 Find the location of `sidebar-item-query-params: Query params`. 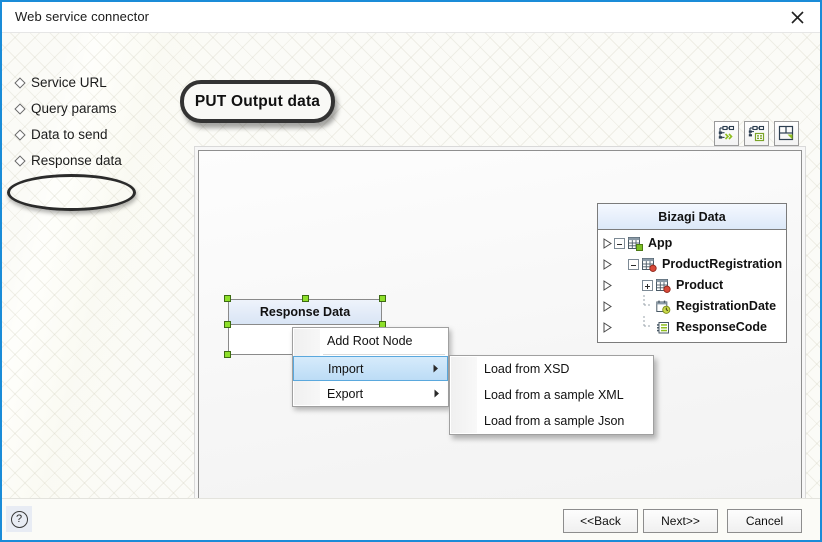

sidebar-item-query-params: Query params is located at coordinates (65, 108).